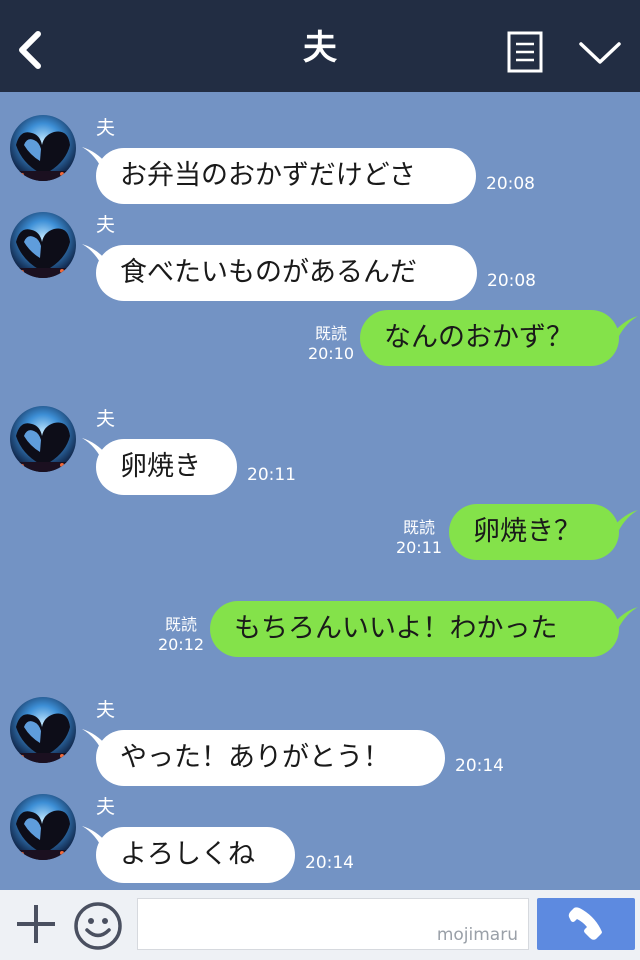  Describe the element at coordinates (489, 338) in the screenshot. I see `message-bubble: なんのおかず？` at that location.